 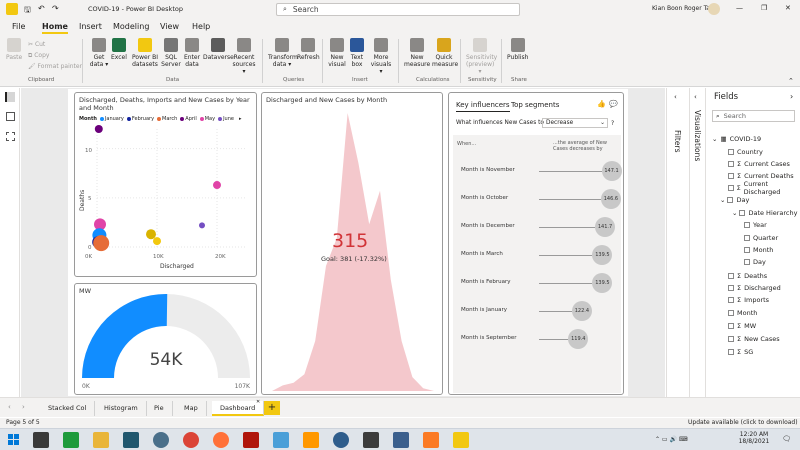 What do you see at coordinates (764, 188) in the screenshot?
I see `field-item: Σ Current Discharged` at bounding box center [764, 188].